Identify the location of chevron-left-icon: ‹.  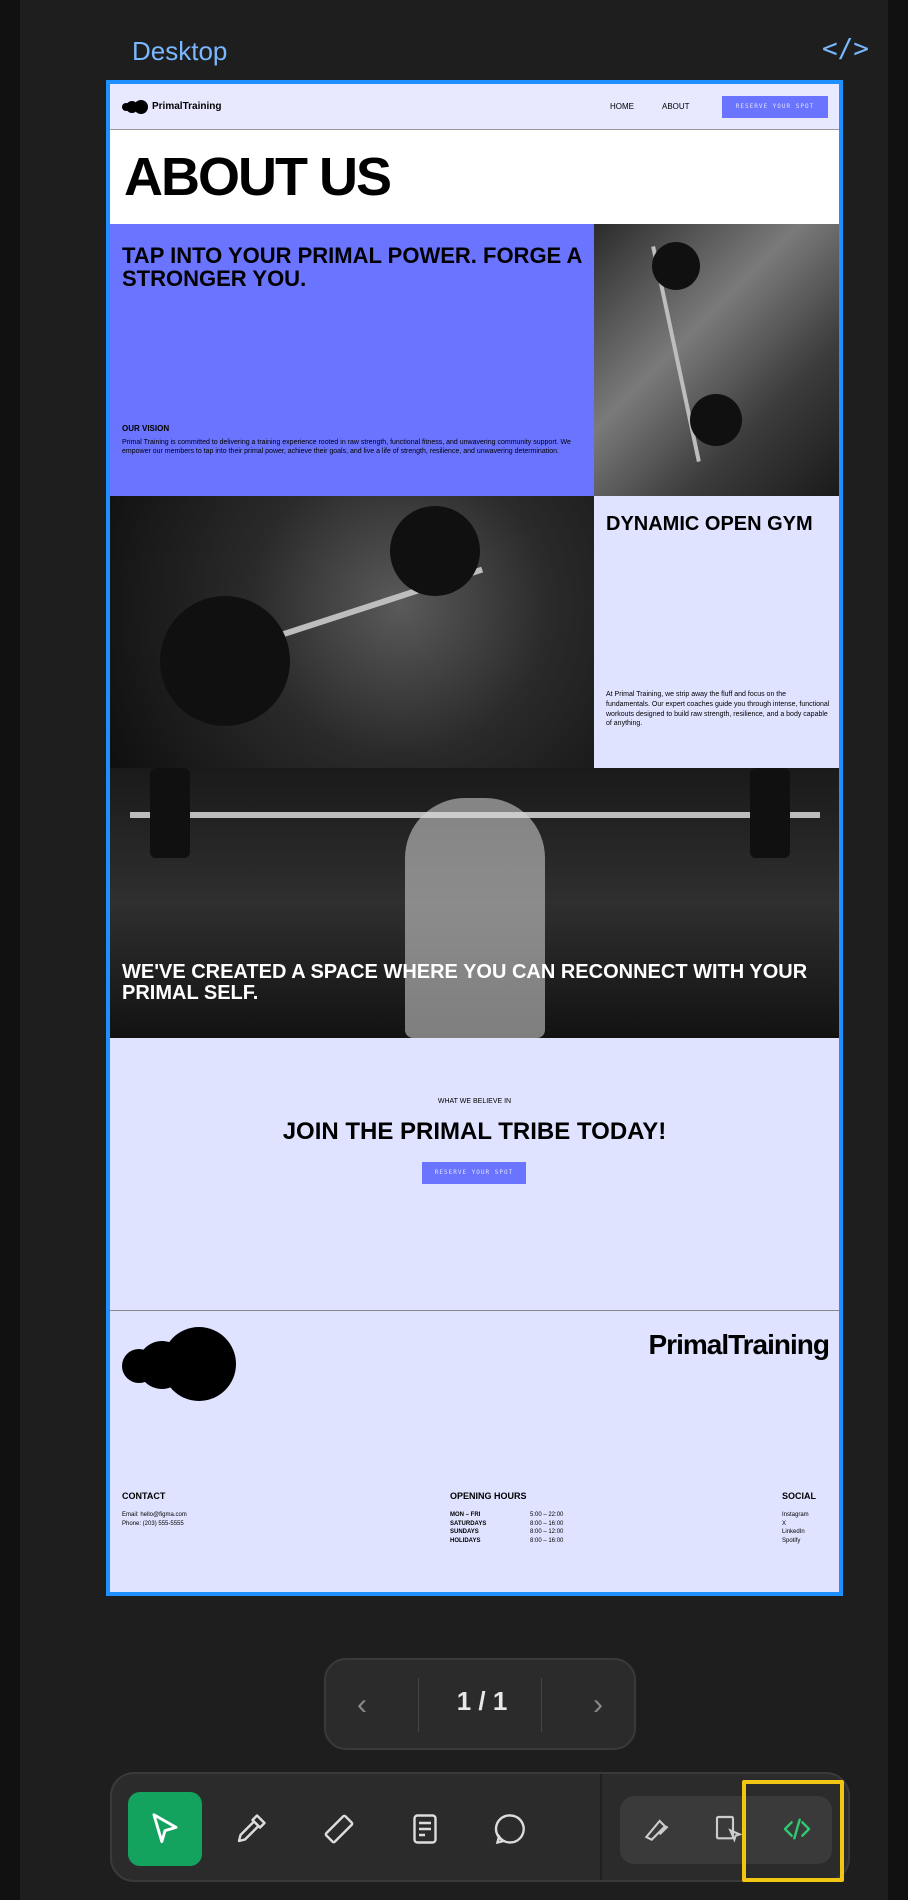
(362, 1705).